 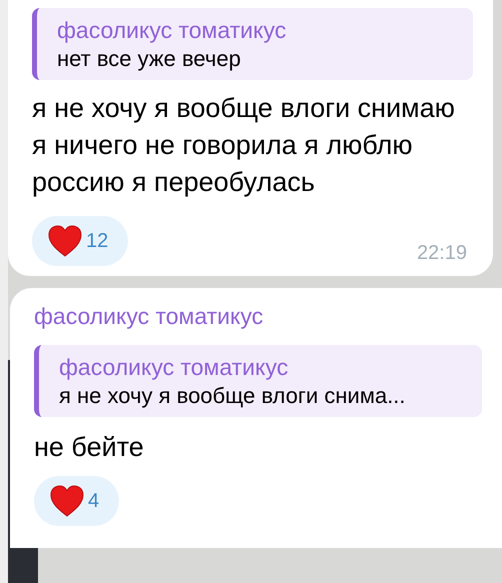 What do you see at coordinates (149, 316) in the screenshot?
I see `sender-name: фасоликус томатикус` at bounding box center [149, 316].